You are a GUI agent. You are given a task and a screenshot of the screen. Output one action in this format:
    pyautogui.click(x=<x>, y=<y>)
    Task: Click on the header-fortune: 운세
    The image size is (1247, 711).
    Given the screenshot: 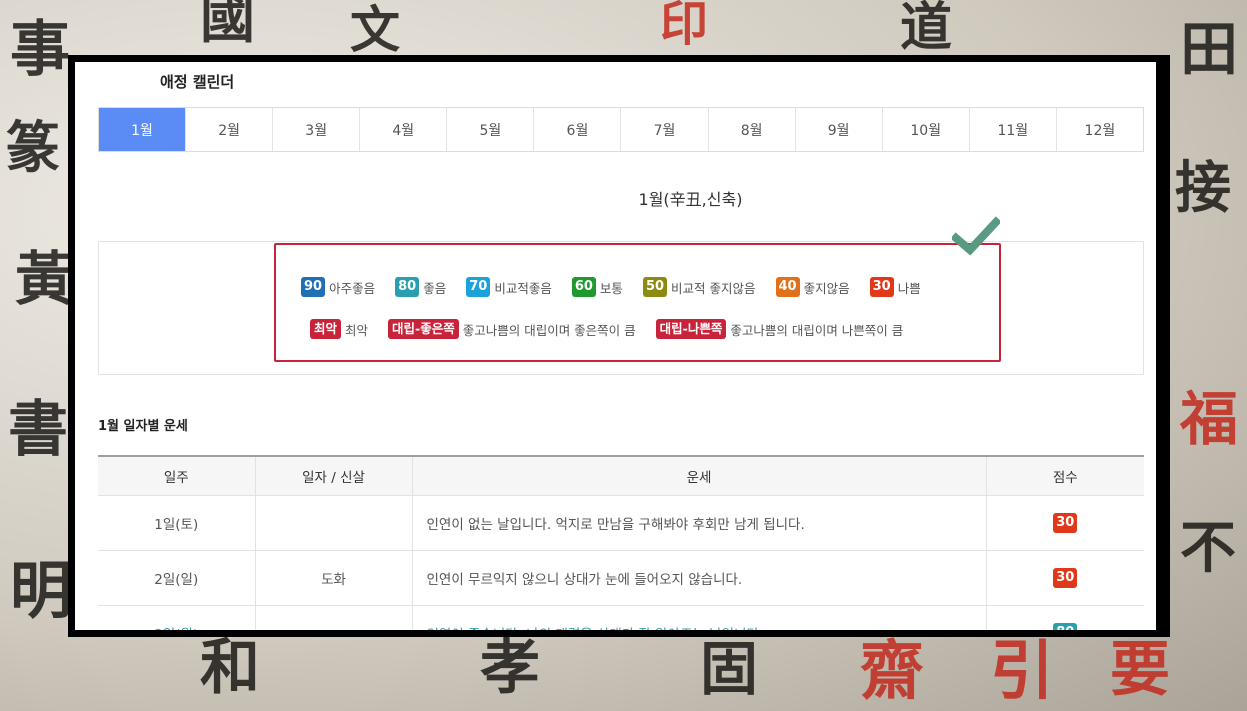 What is the action you would take?
    pyautogui.click(x=699, y=475)
    